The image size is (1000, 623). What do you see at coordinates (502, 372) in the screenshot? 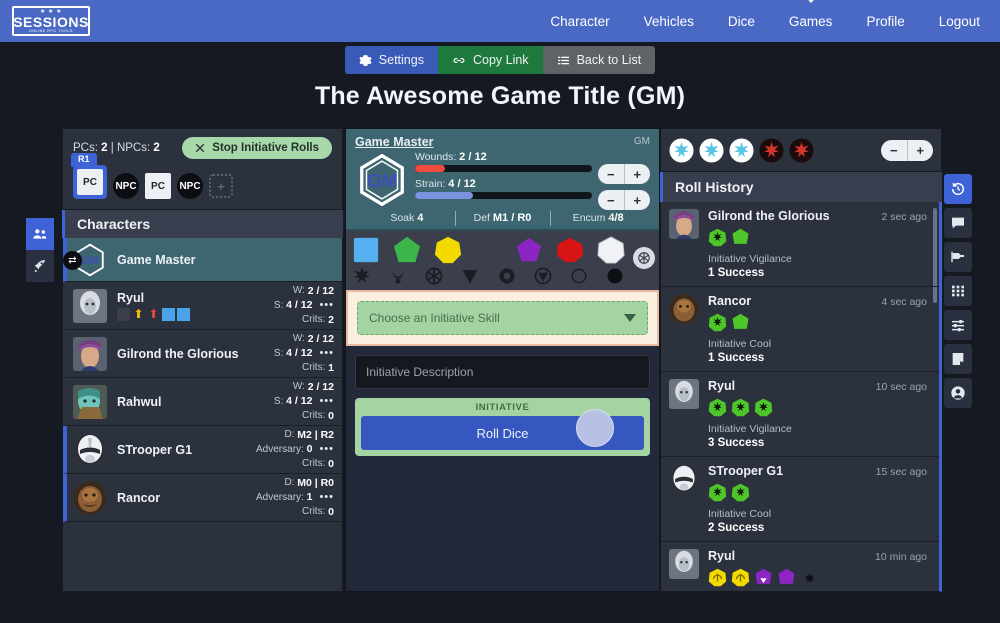
I see `initiative-description-input: Initiative Description` at bounding box center [502, 372].